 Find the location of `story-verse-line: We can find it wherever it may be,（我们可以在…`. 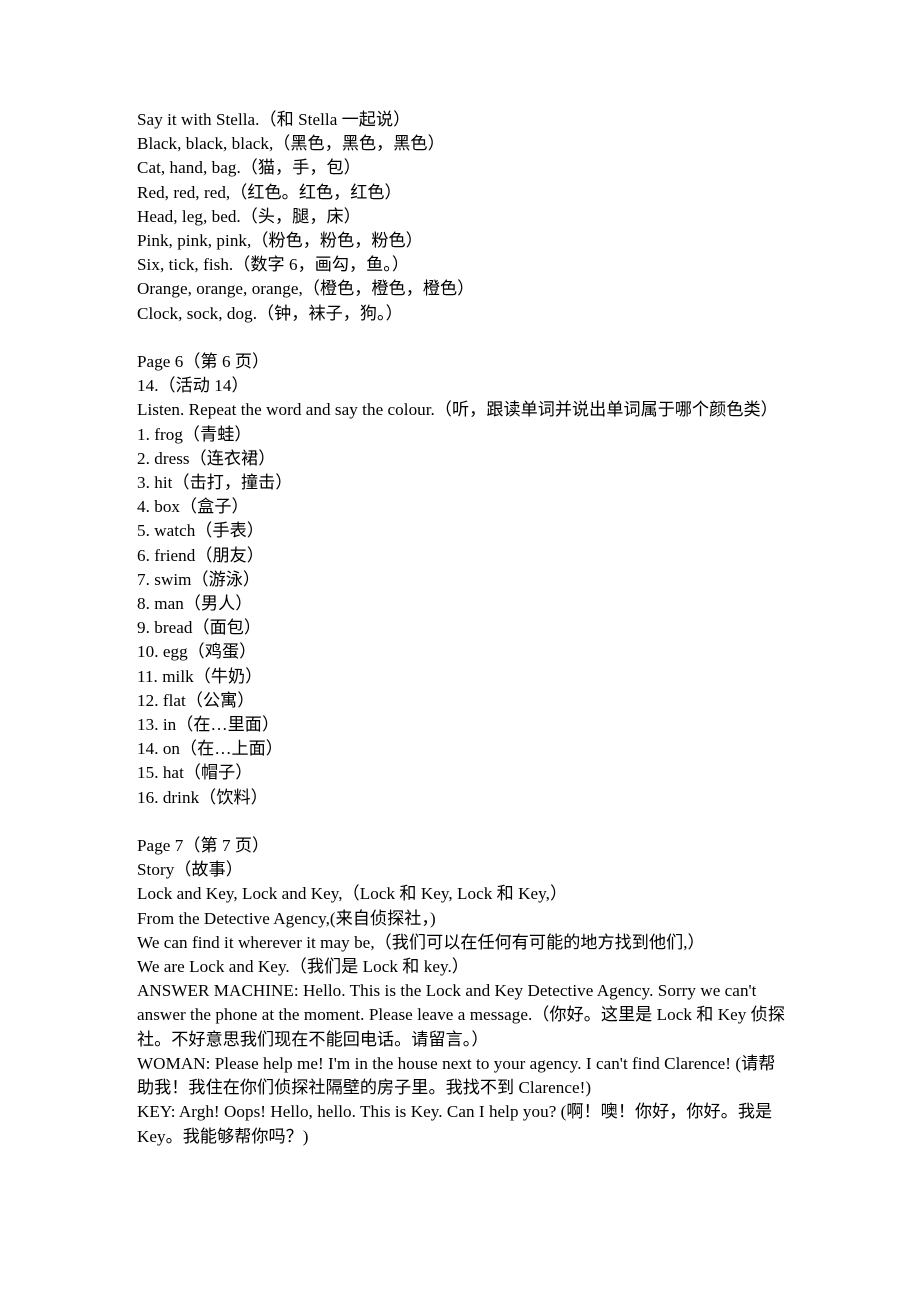

story-verse-line: We can find it wherever it may be,（我们可以在… is located at coordinates (421, 942).